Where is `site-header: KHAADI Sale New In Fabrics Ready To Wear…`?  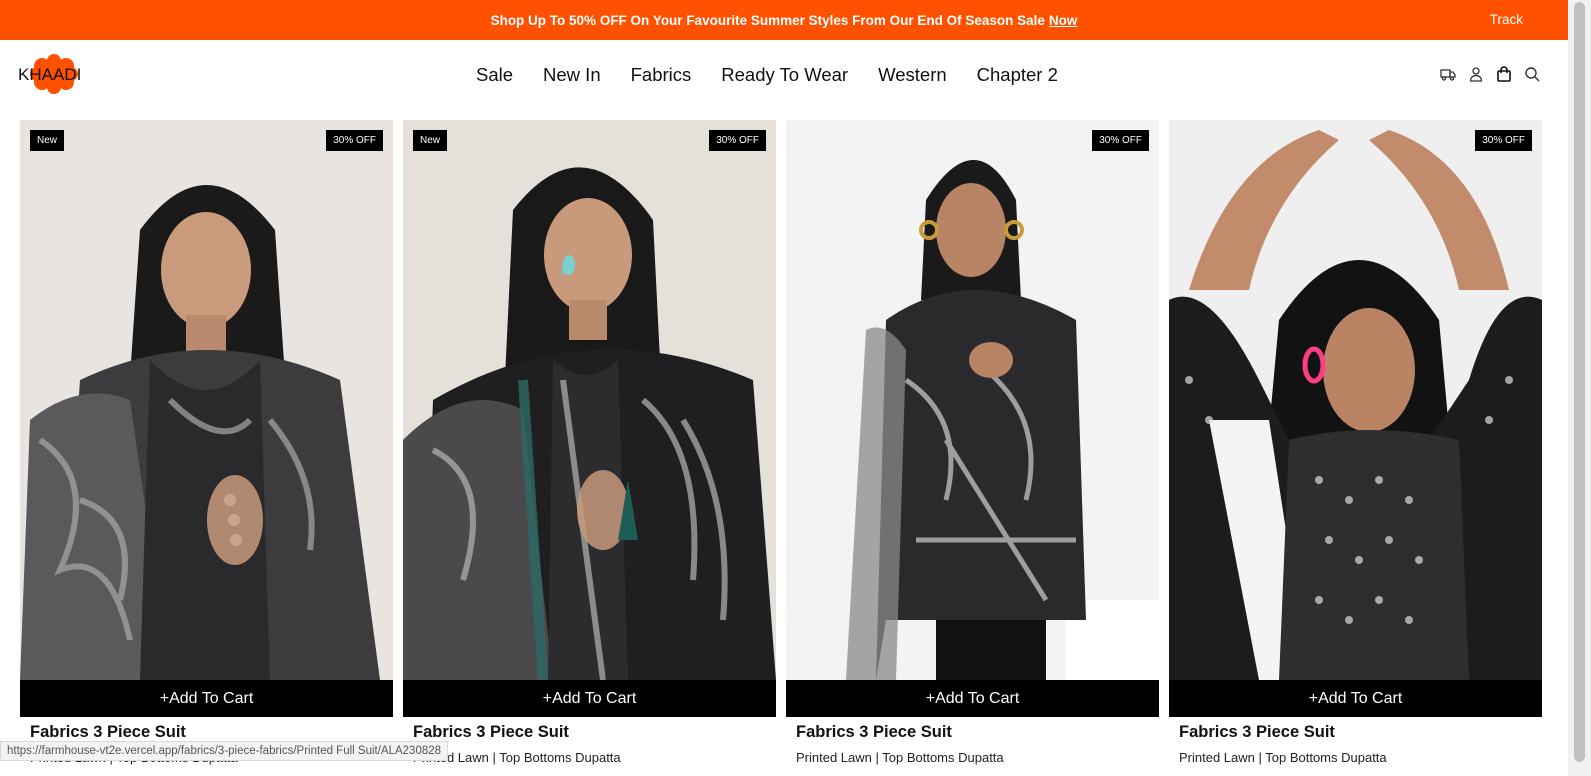 site-header: KHAADI Sale New In Fabrics Ready To Wear… is located at coordinates (784, 75).